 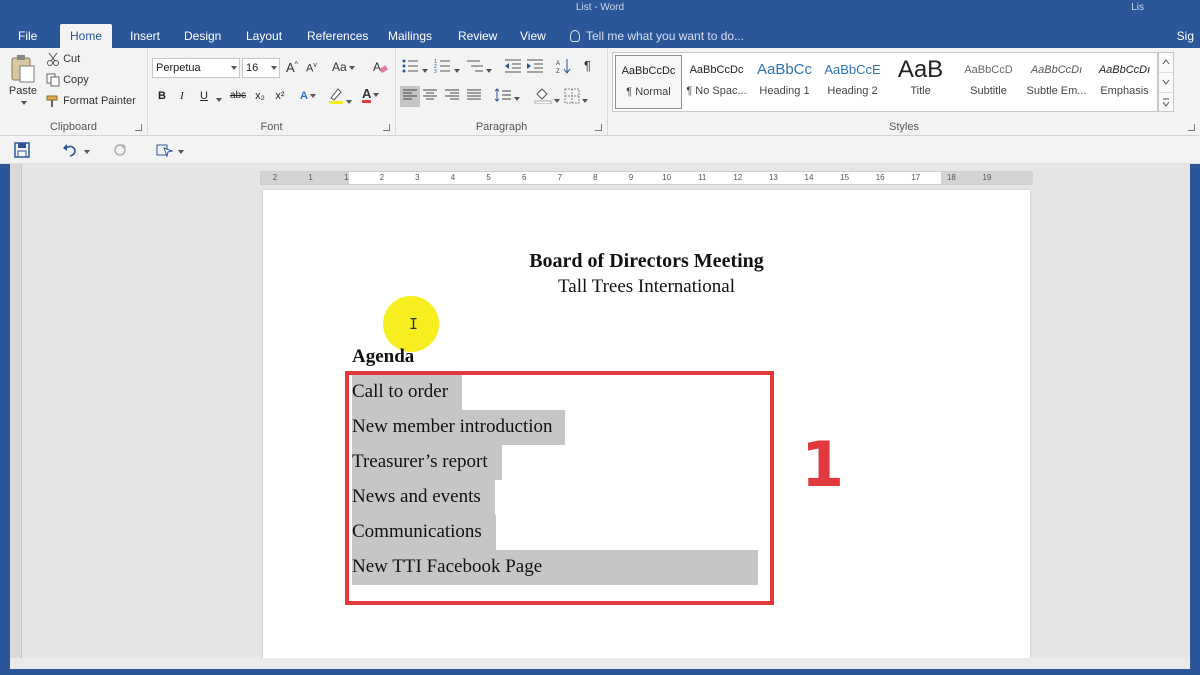 I want to click on style-heading-1: AaBbCc Heading 1, so click(x=784, y=82).